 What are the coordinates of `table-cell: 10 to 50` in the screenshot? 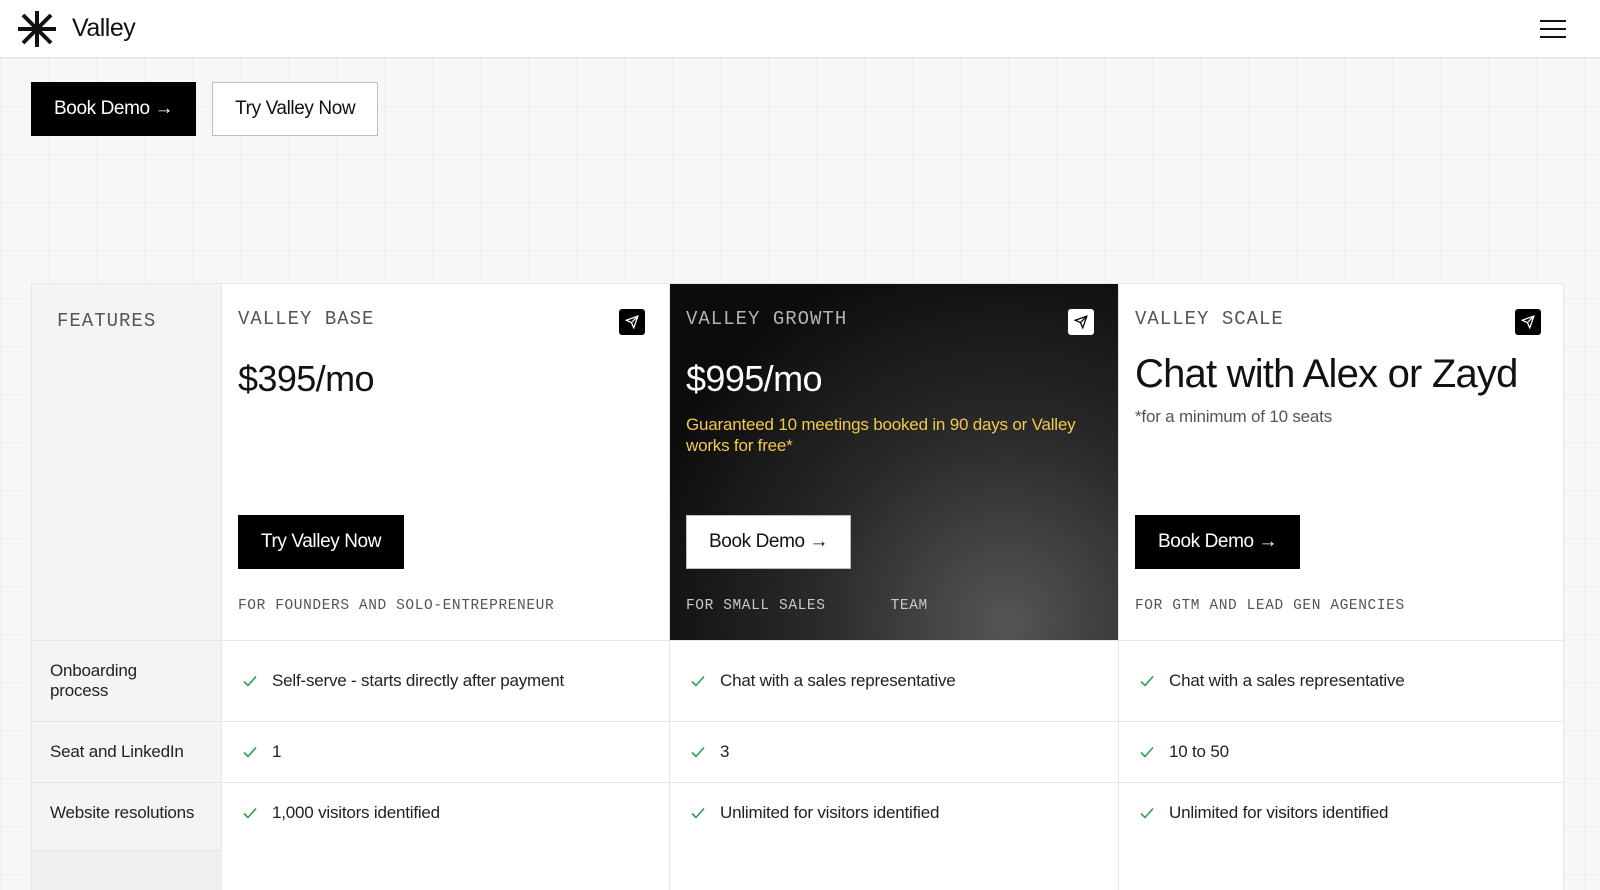 It's located at (1174, 752).